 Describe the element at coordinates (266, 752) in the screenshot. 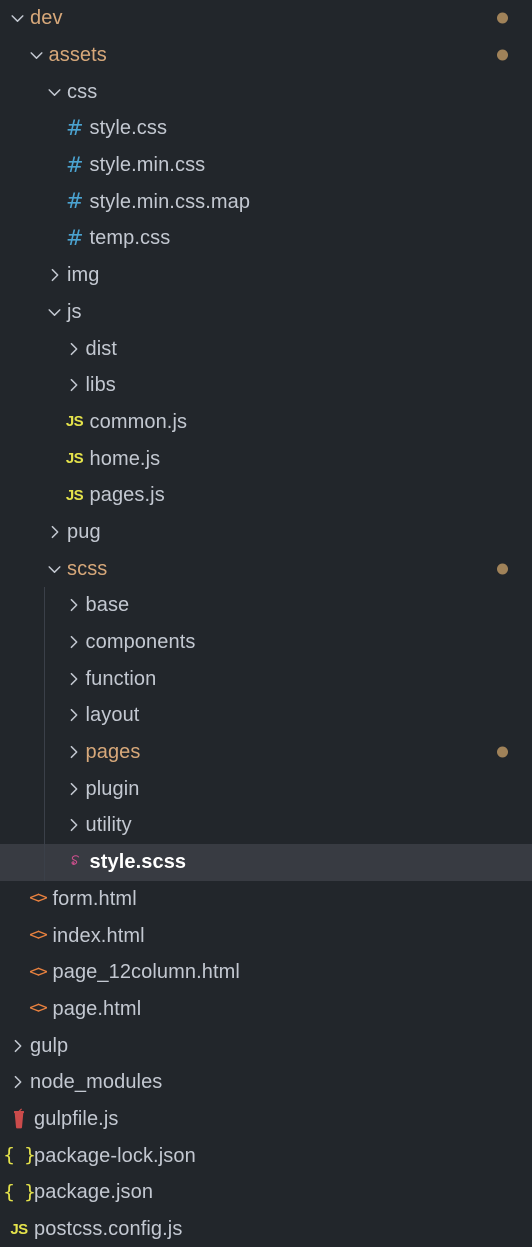

I see `tree-folder-row: pages` at that location.